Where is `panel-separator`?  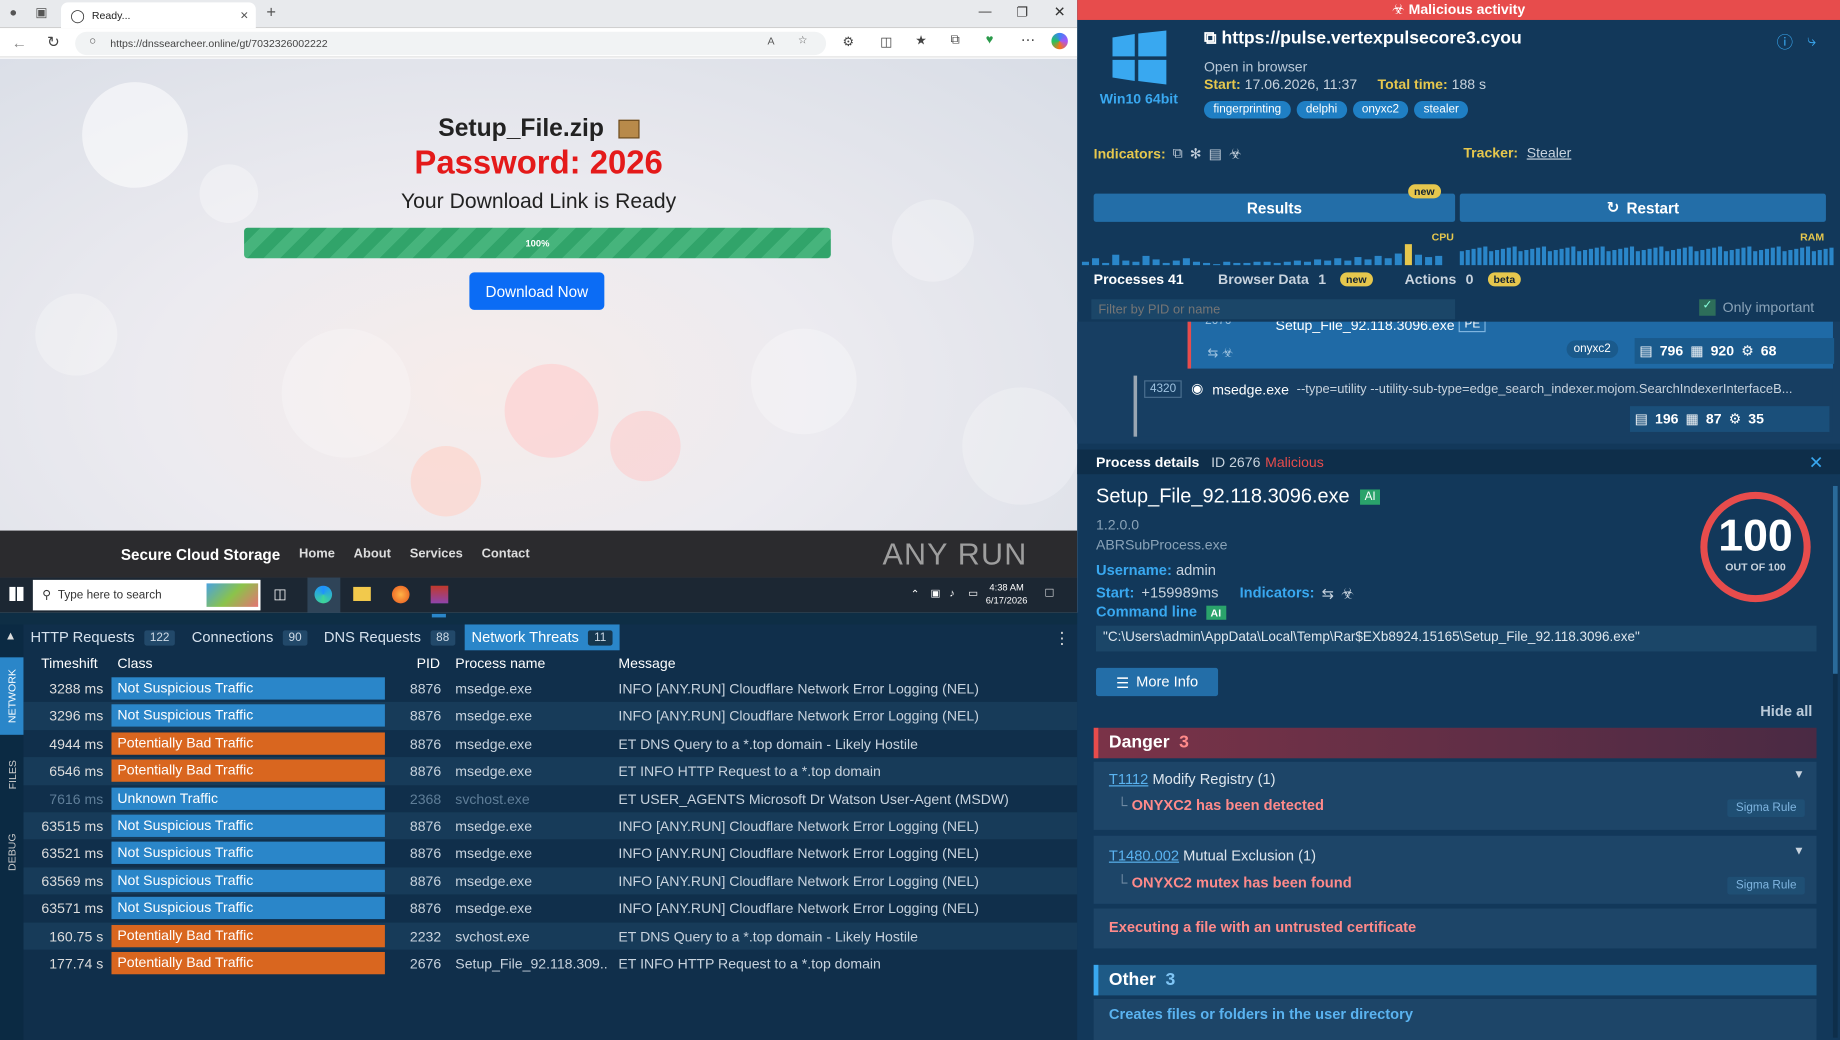
panel-separator is located at coordinates (539, 618).